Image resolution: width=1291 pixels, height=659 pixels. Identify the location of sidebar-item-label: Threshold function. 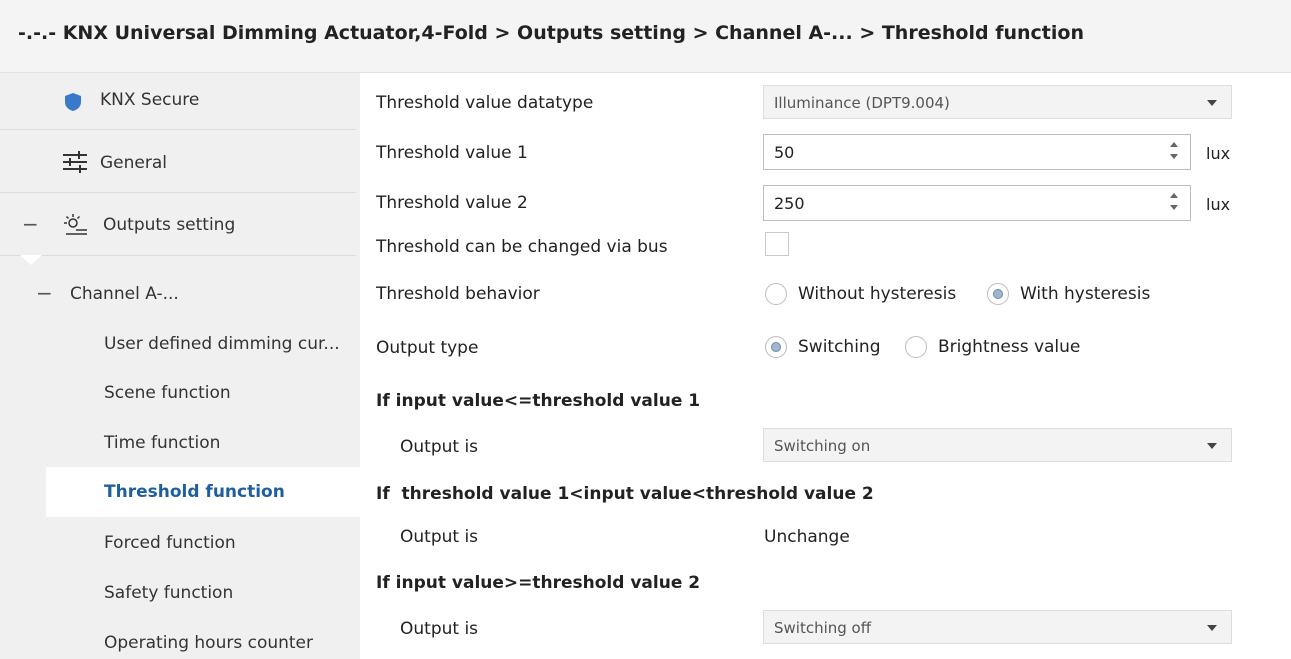
(194, 492).